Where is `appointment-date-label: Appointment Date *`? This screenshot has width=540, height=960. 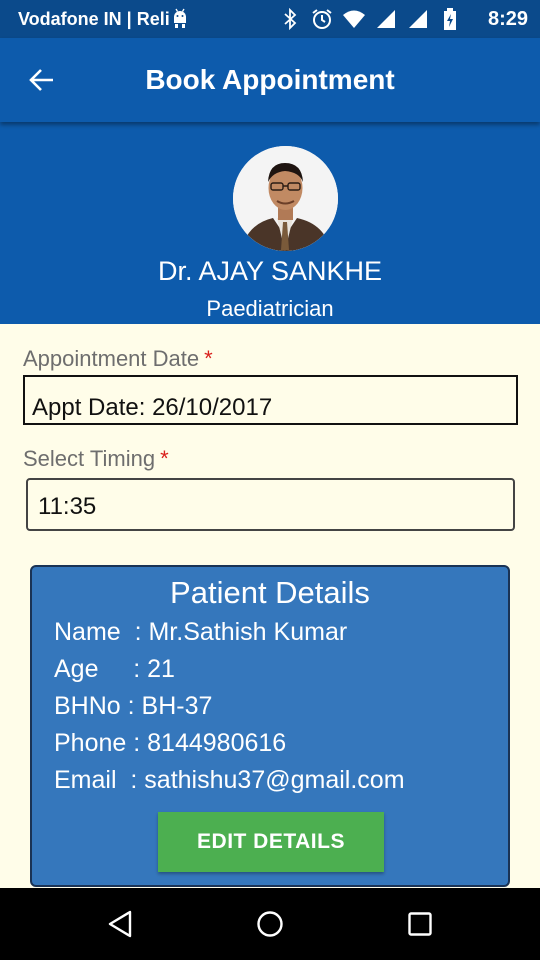
appointment-date-label: Appointment Date * is located at coordinates (118, 359).